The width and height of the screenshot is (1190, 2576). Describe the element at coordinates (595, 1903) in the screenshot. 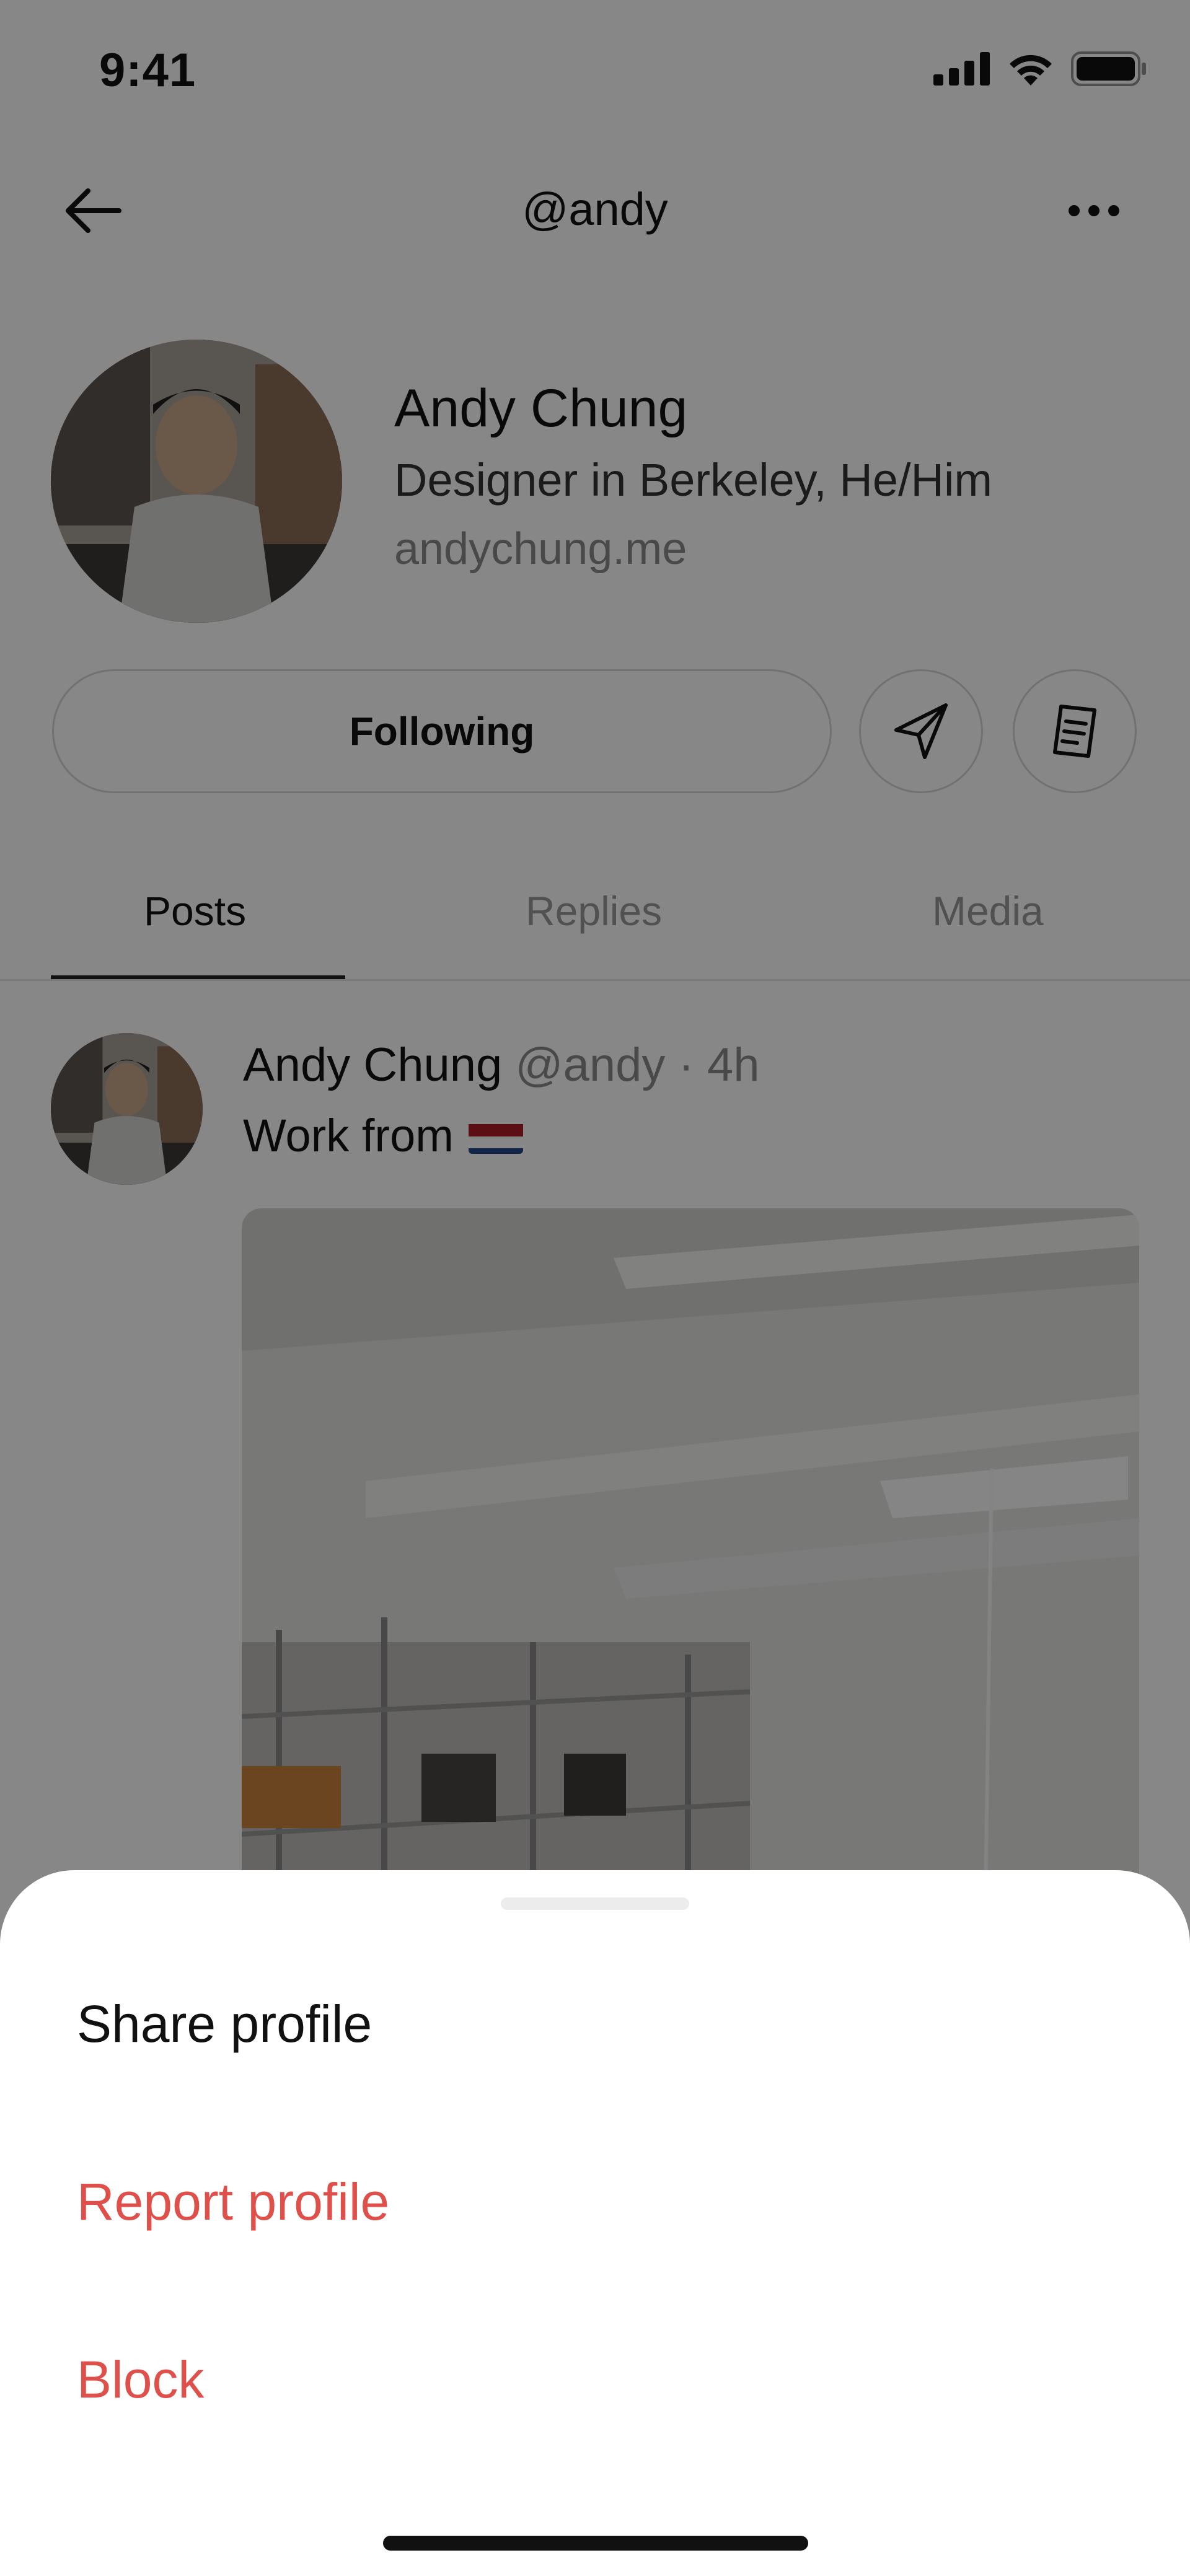

I see `sheet-grabber` at that location.